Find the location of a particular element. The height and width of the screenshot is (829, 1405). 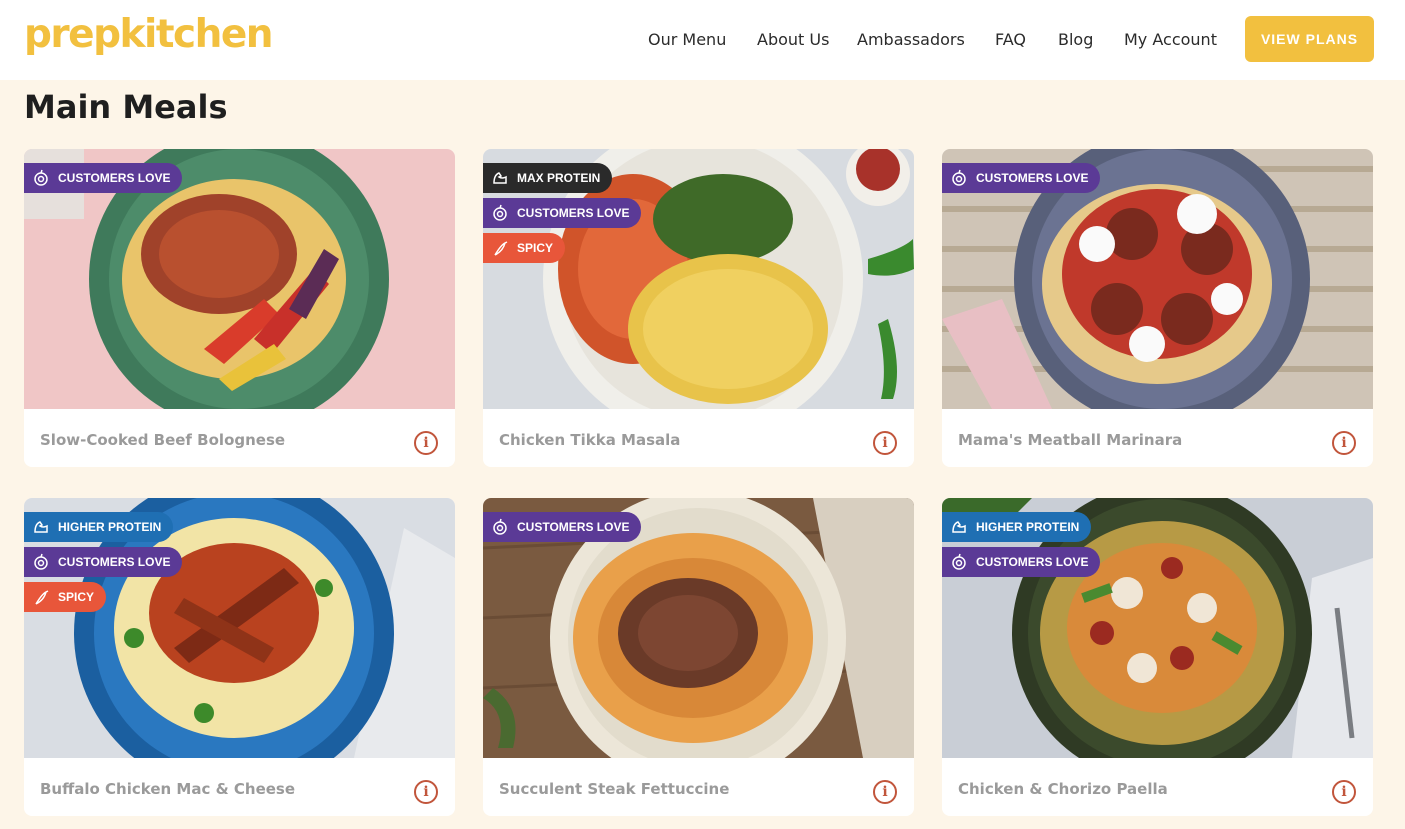

nav-my-account: My Account is located at coordinates (1170, 39).